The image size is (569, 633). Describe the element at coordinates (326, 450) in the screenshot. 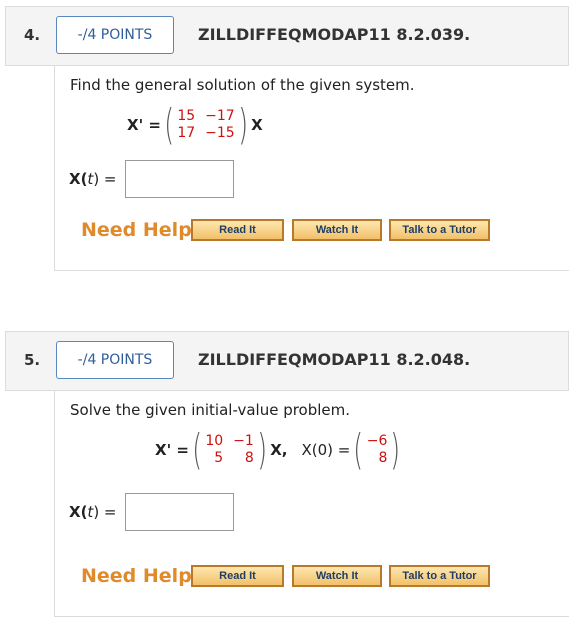

I see `initial-condition-lhs: X(0) =` at that location.